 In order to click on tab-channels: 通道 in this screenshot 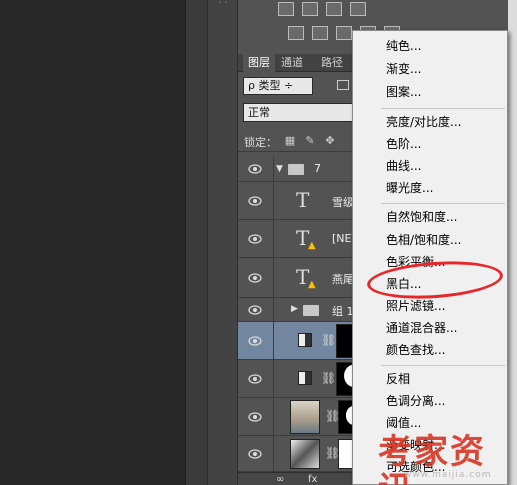, I will do `click(292, 63)`.